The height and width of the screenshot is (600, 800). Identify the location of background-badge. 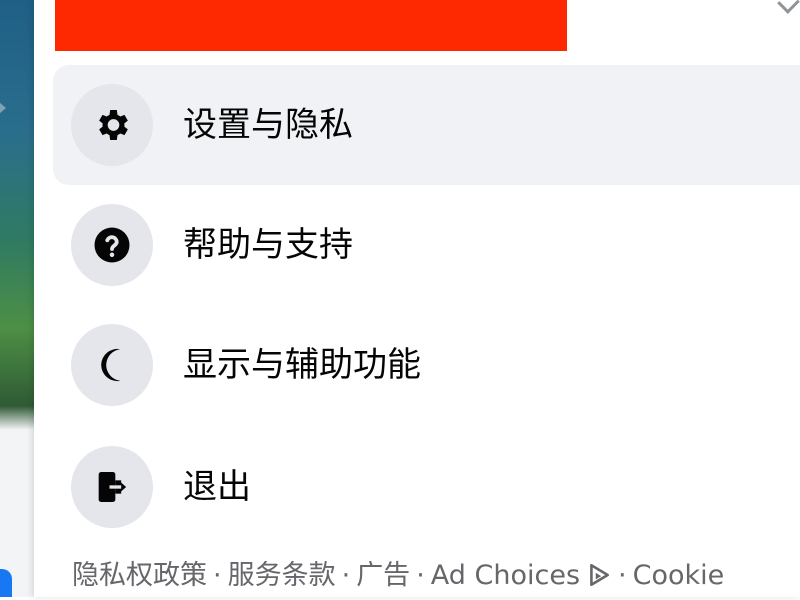
(6, 583).